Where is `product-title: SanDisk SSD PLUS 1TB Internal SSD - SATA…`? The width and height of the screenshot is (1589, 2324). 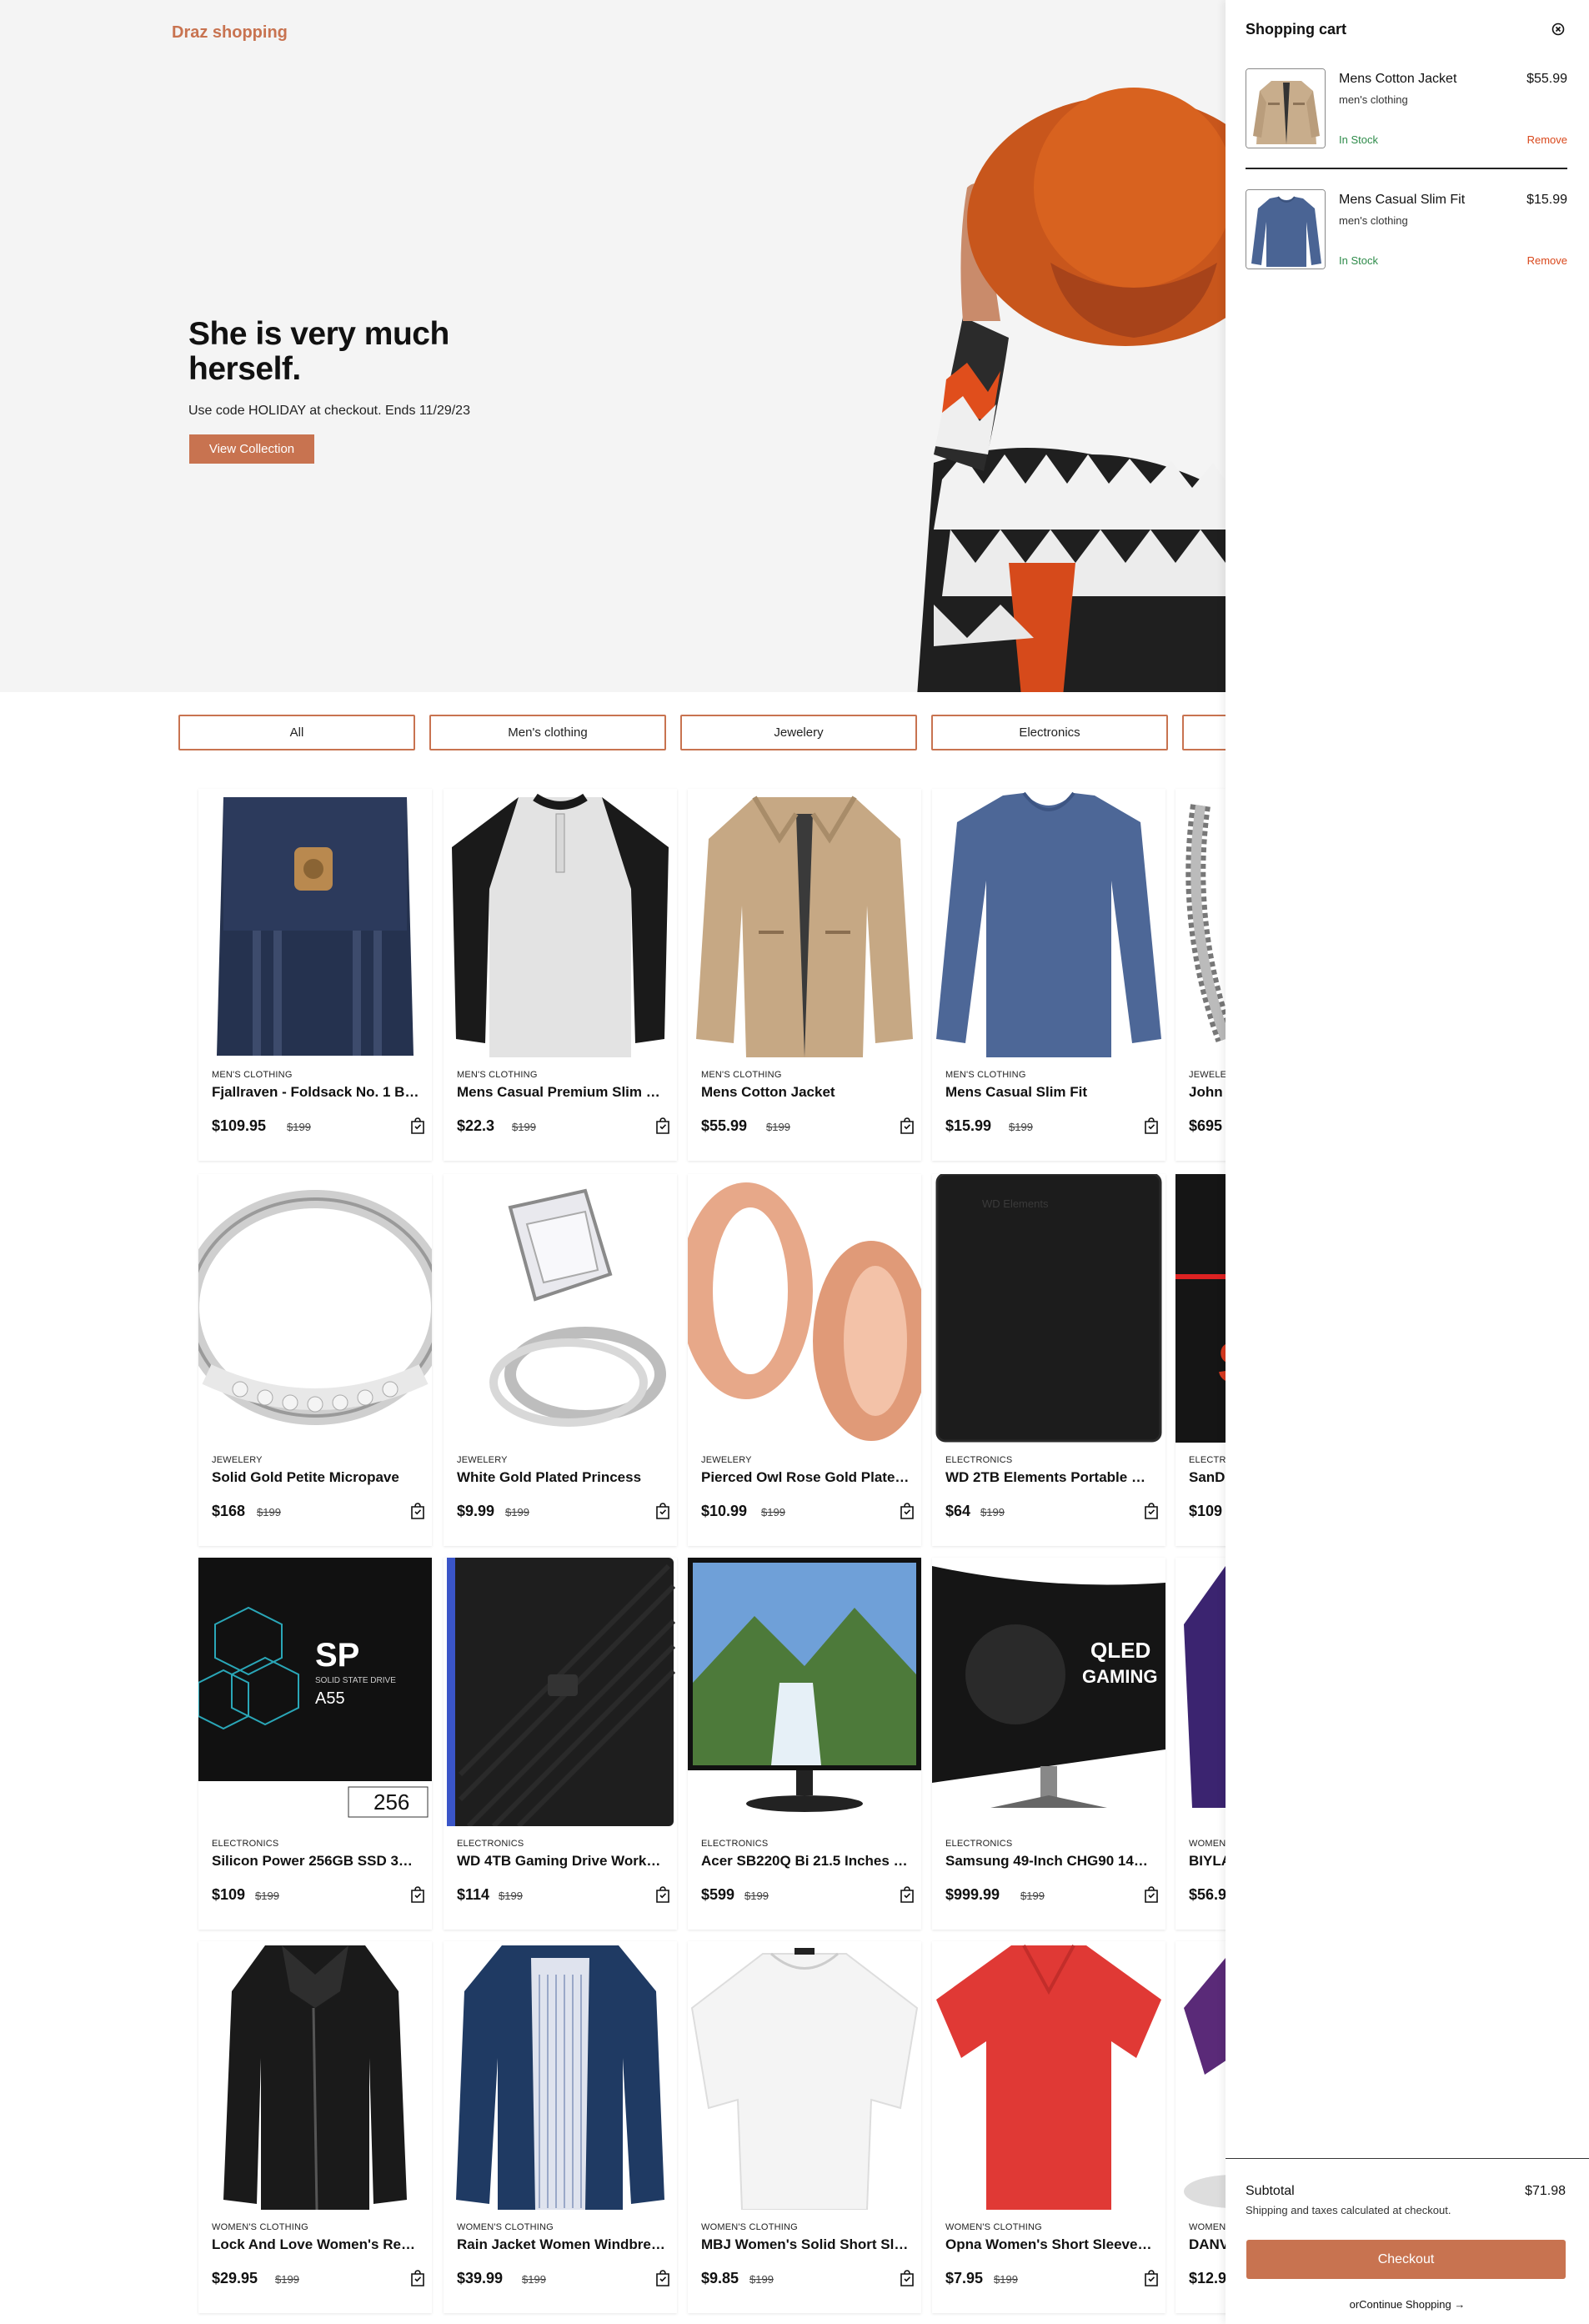
product-title: SanDisk SSD PLUS 1TB Internal SSD - SATA… is located at coordinates (1207, 1477).